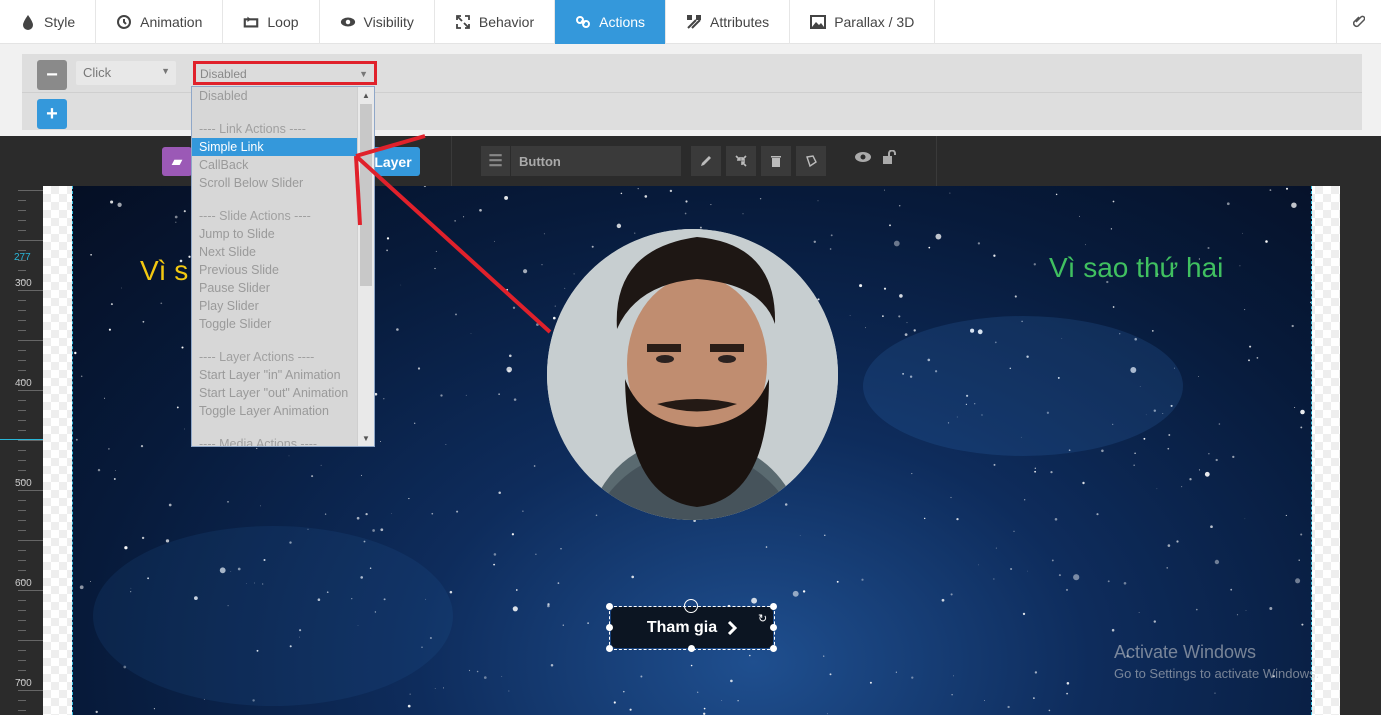 The image size is (1381, 715). I want to click on resize-layer-button, so click(741, 161).